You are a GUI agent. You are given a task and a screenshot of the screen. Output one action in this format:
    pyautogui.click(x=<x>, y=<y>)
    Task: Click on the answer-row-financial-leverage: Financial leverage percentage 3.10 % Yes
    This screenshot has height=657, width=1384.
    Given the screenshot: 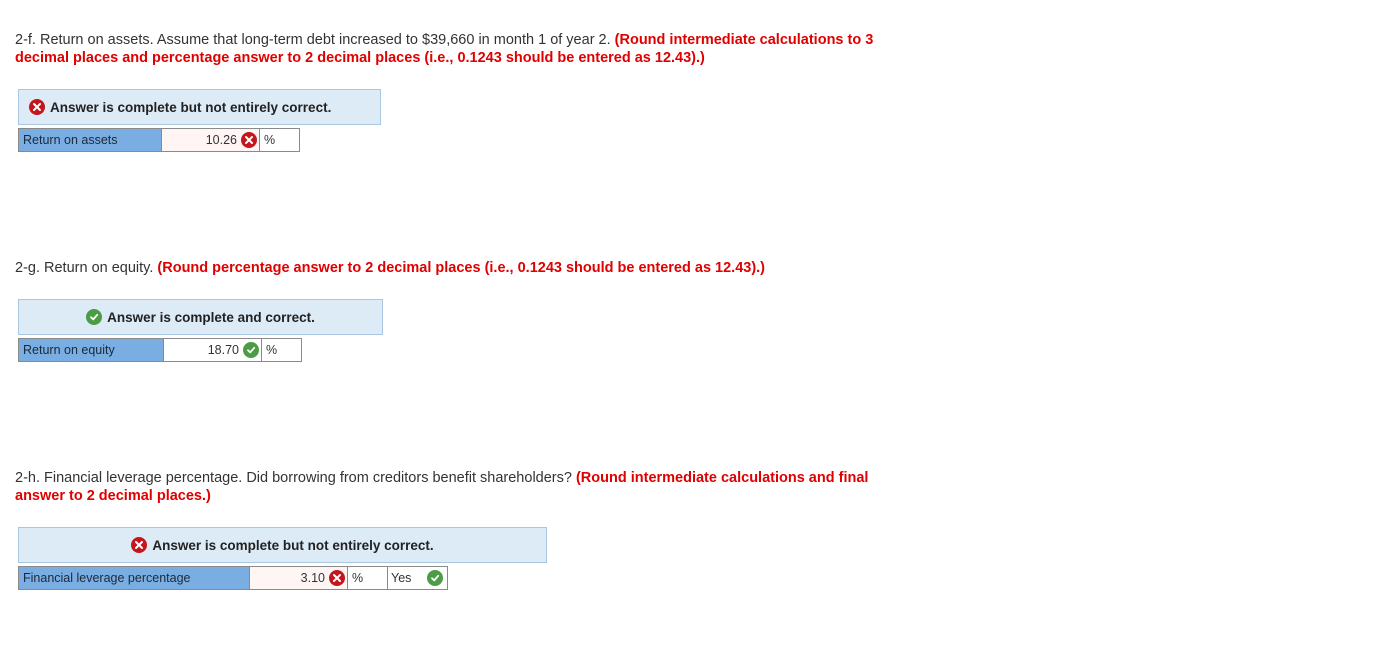 What is the action you would take?
    pyautogui.click(x=233, y=578)
    